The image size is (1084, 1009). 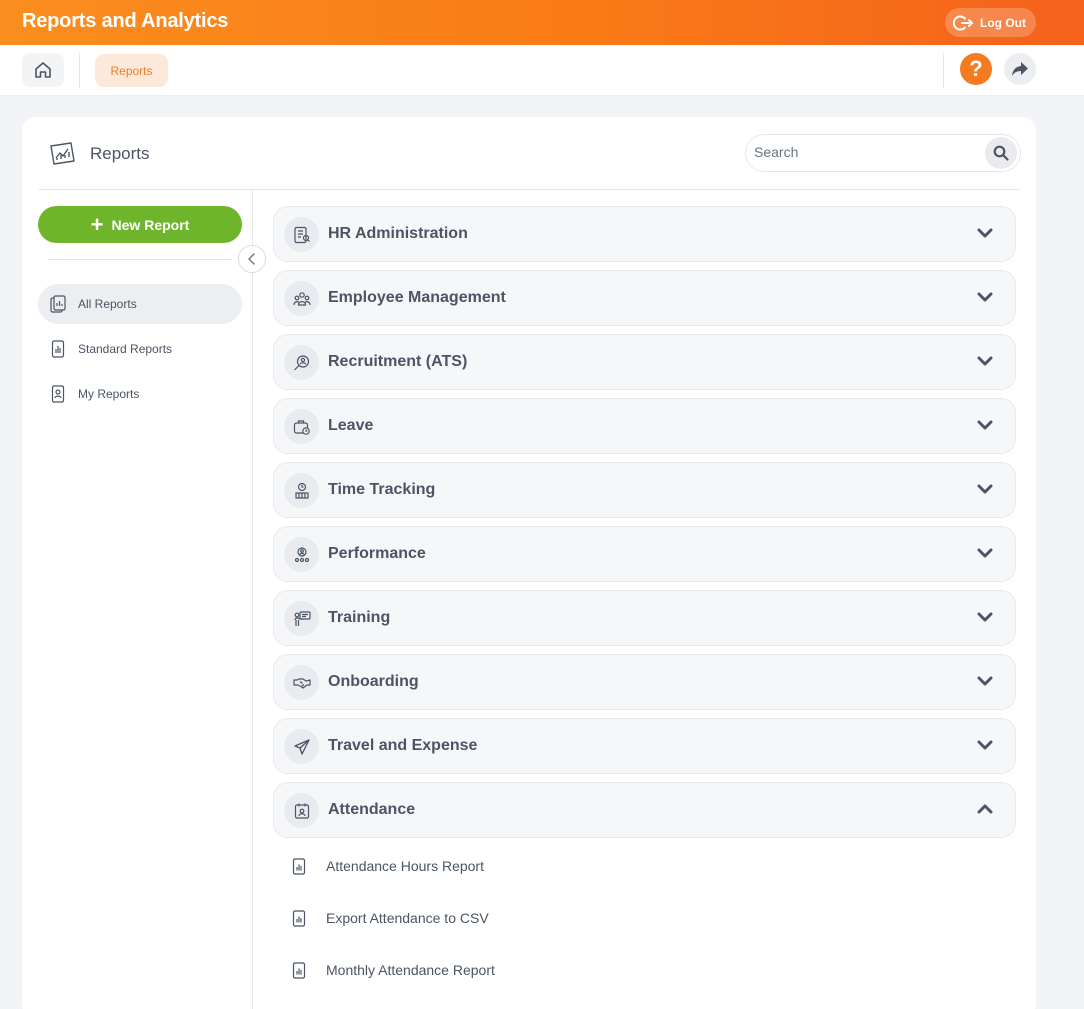 I want to click on sidebar-item-label: All Reports, so click(x=107, y=304).